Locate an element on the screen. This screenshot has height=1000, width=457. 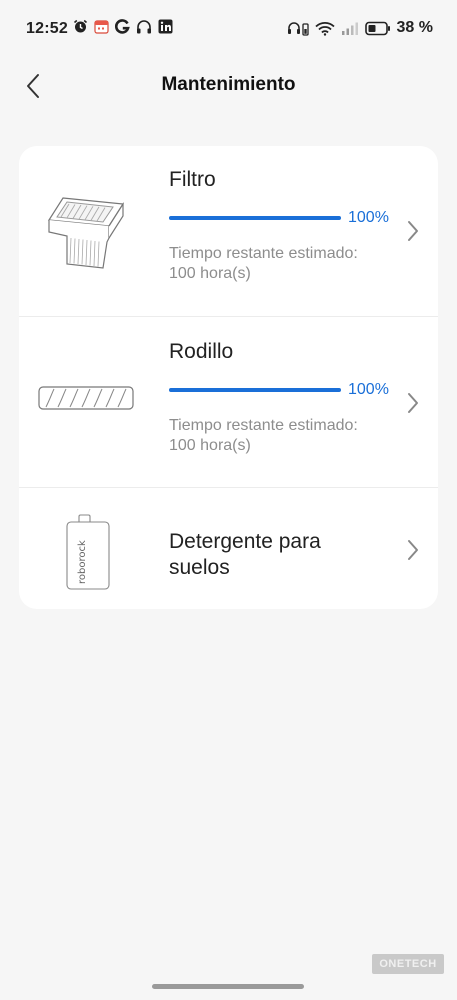
item-name: Rodillo is located at coordinates (201, 351).